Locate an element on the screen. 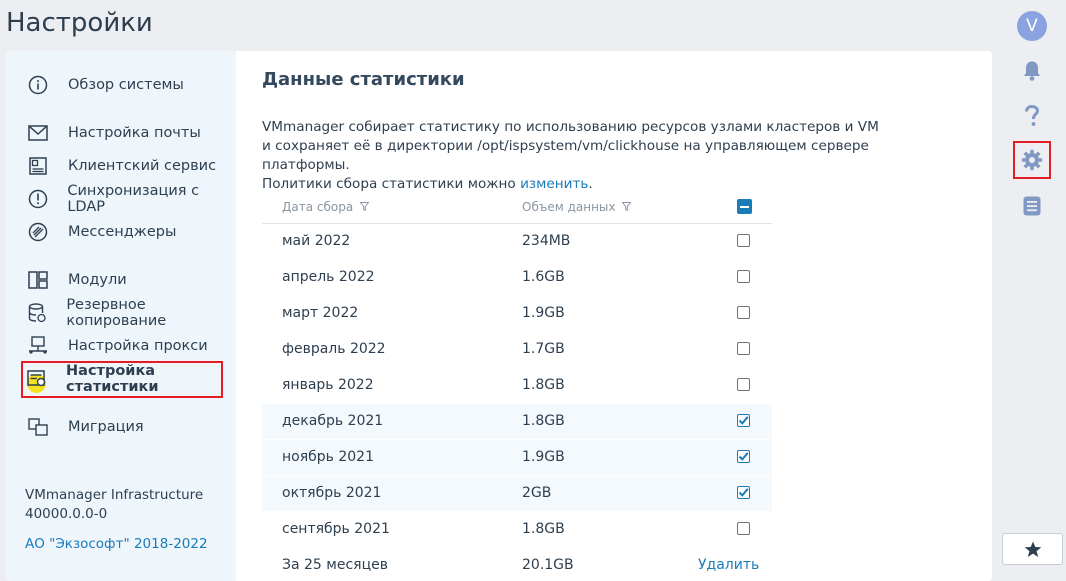  sidebar-item-client-service: Клиентский сервис is located at coordinates (119, 166).